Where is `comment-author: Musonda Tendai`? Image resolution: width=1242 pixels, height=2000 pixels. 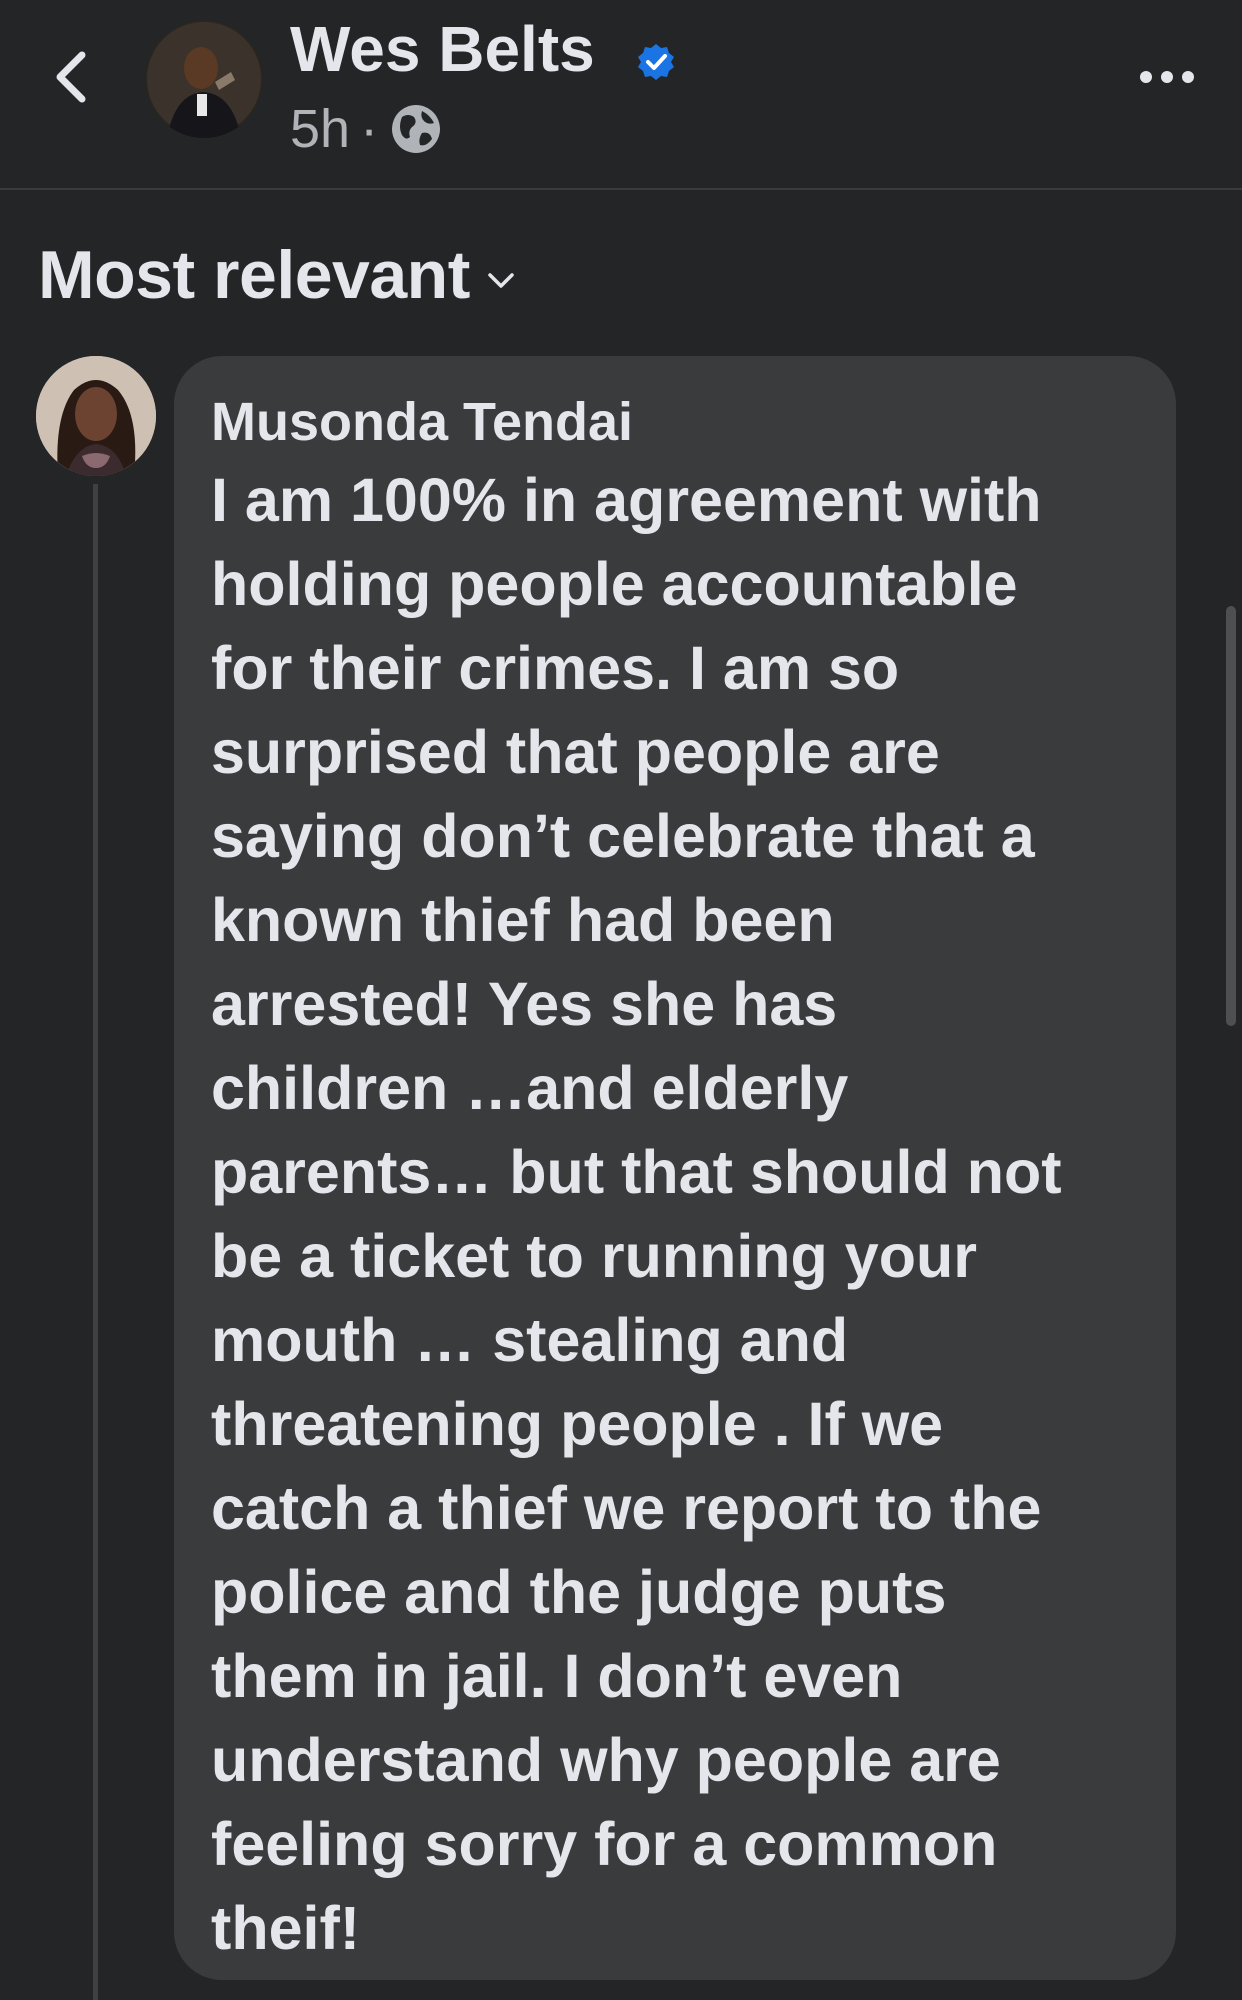 comment-author: Musonda Tendai is located at coordinates (678, 422).